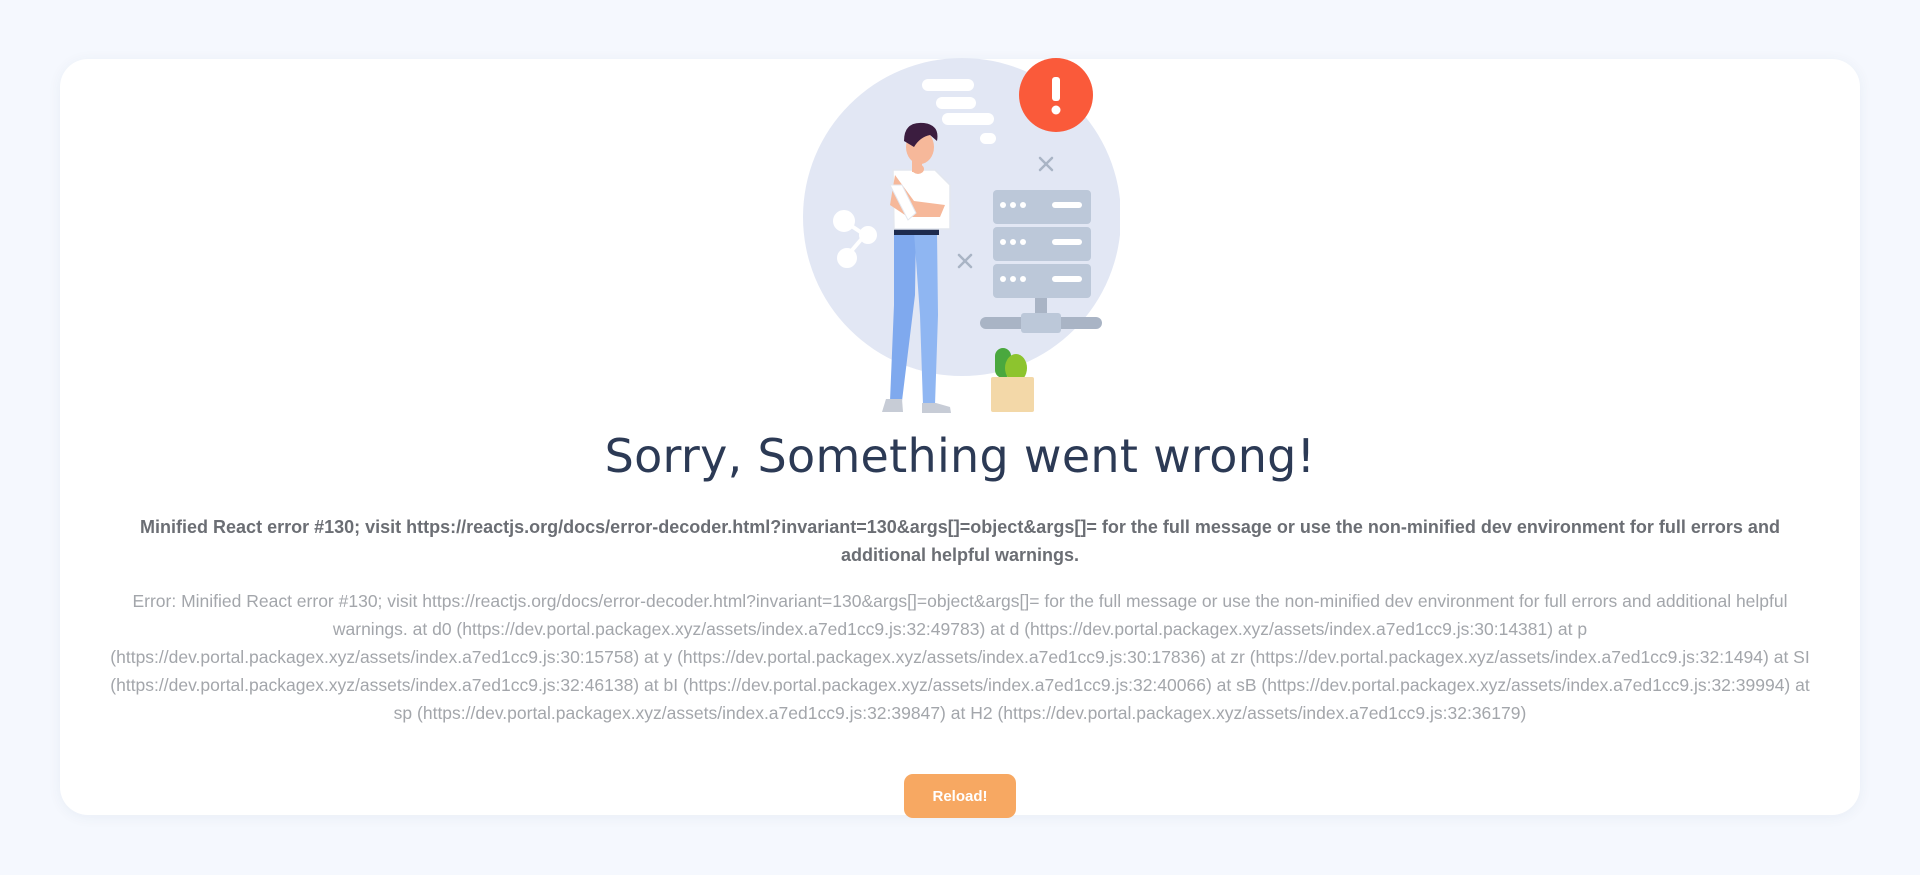 The image size is (1920, 875). I want to click on page-title: Sorry, Something went wrong!, so click(960, 456).